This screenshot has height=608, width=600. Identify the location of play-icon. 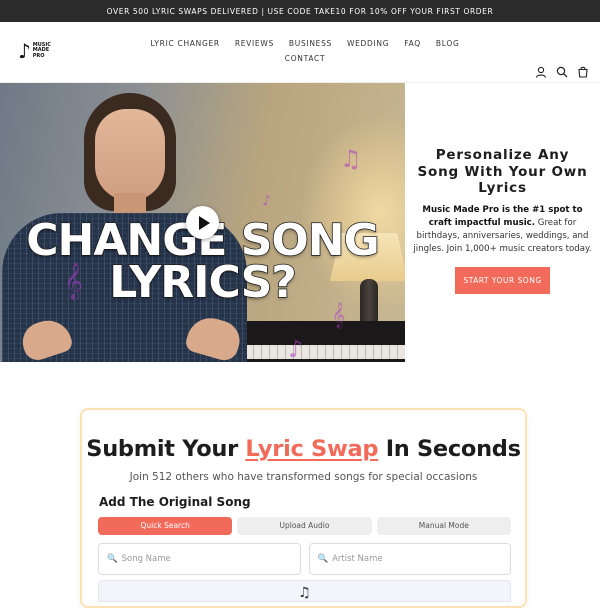
(204, 222).